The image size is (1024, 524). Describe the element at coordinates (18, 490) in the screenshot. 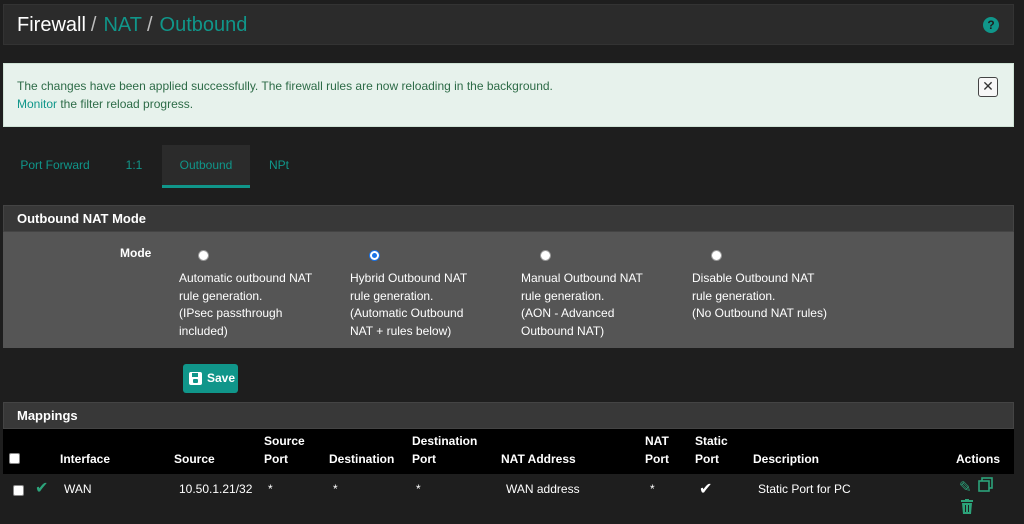

I see `row-checkbox` at that location.